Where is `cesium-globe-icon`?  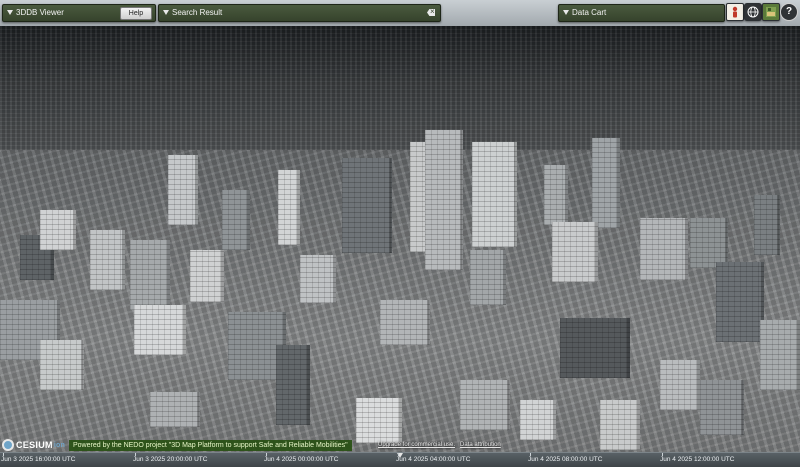 cesium-globe-icon is located at coordinates (8, 445).